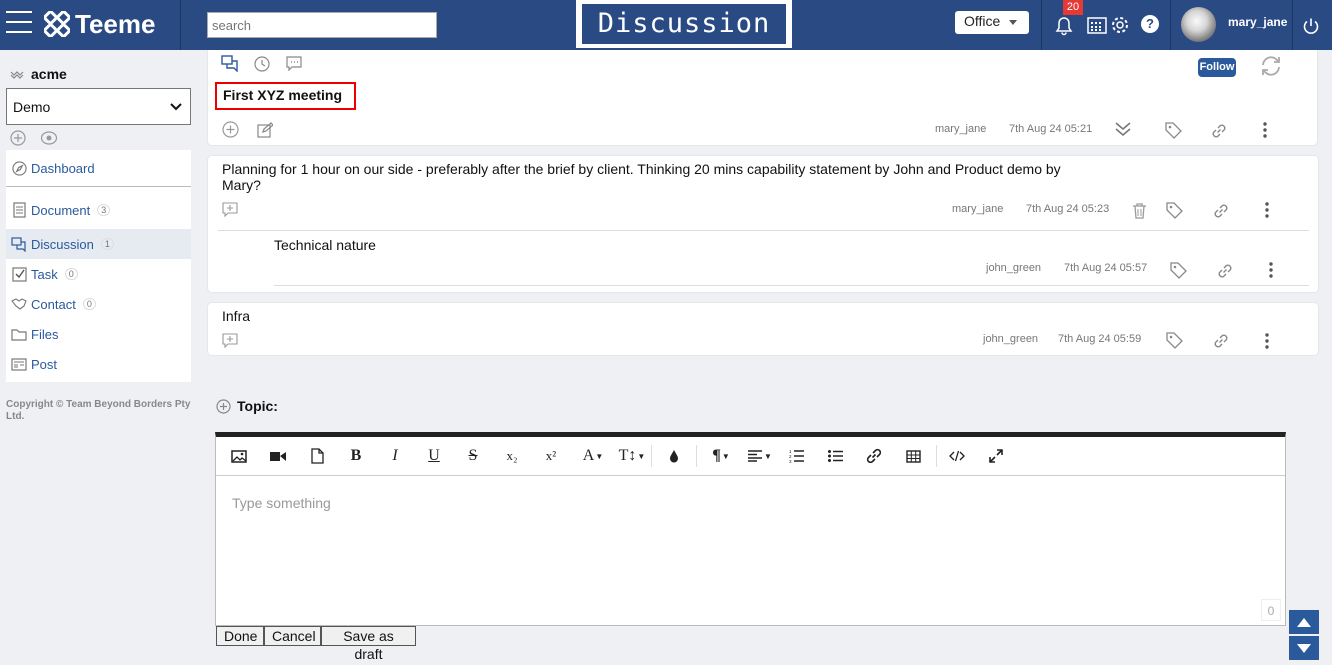  I want to click on font-size-dropdown: T↕ ▼, so click(632, 456).